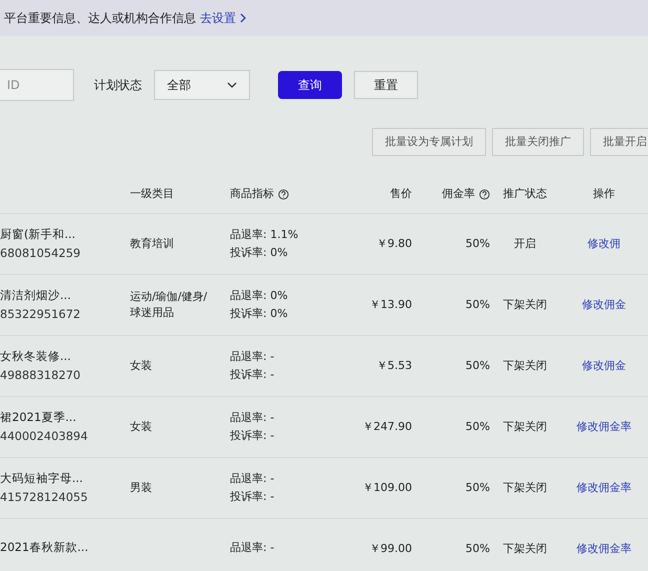  What do you see at coordinates (100, 18) in the screenshot?
I see `notice-text: 平台重要信息、达人或机构合作信息` at bounding box center [100, 18].